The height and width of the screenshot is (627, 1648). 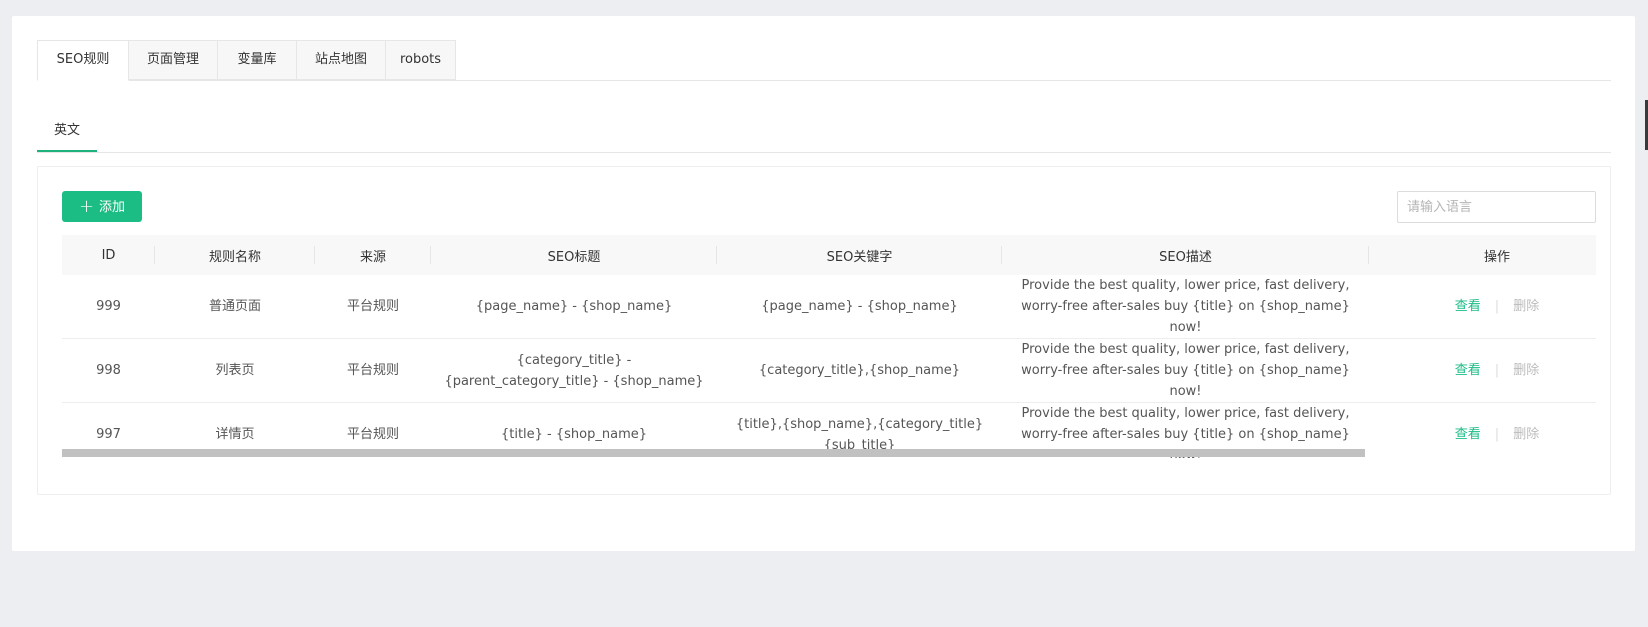 What do you see at coordinates (574, 255) in the screenshot?
I see `column-header-seo-title: SEO标题` at bounding box center [574, 255].